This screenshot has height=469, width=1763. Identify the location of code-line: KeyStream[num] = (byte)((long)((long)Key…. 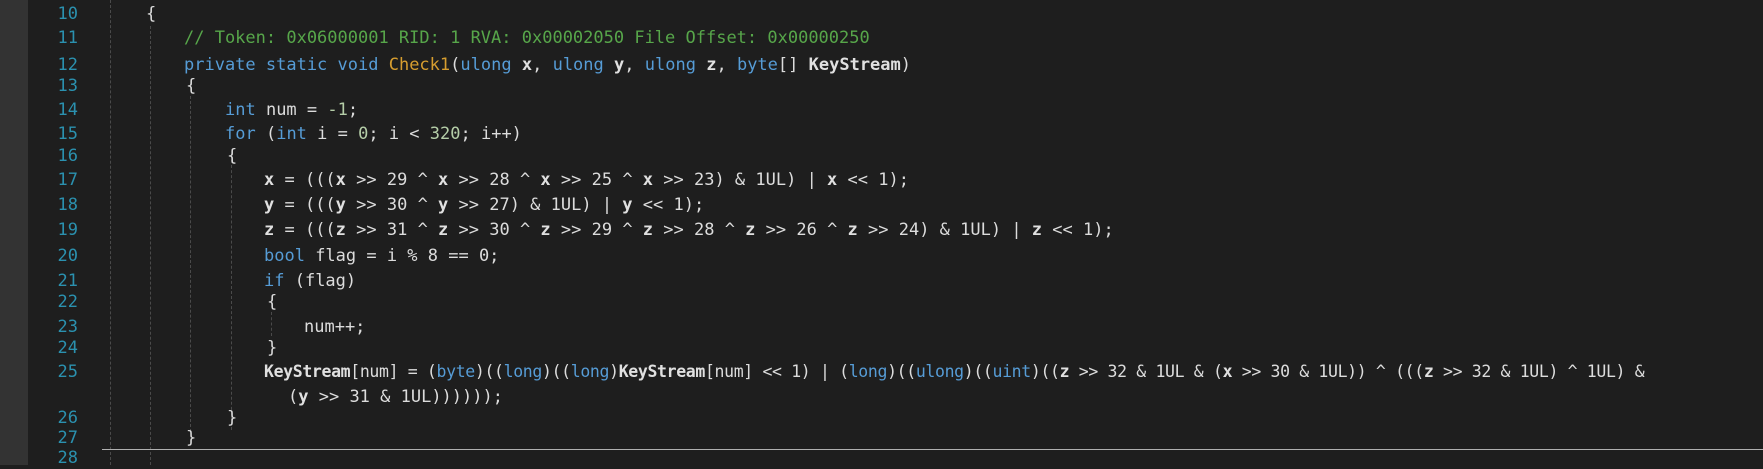
(954, 372).